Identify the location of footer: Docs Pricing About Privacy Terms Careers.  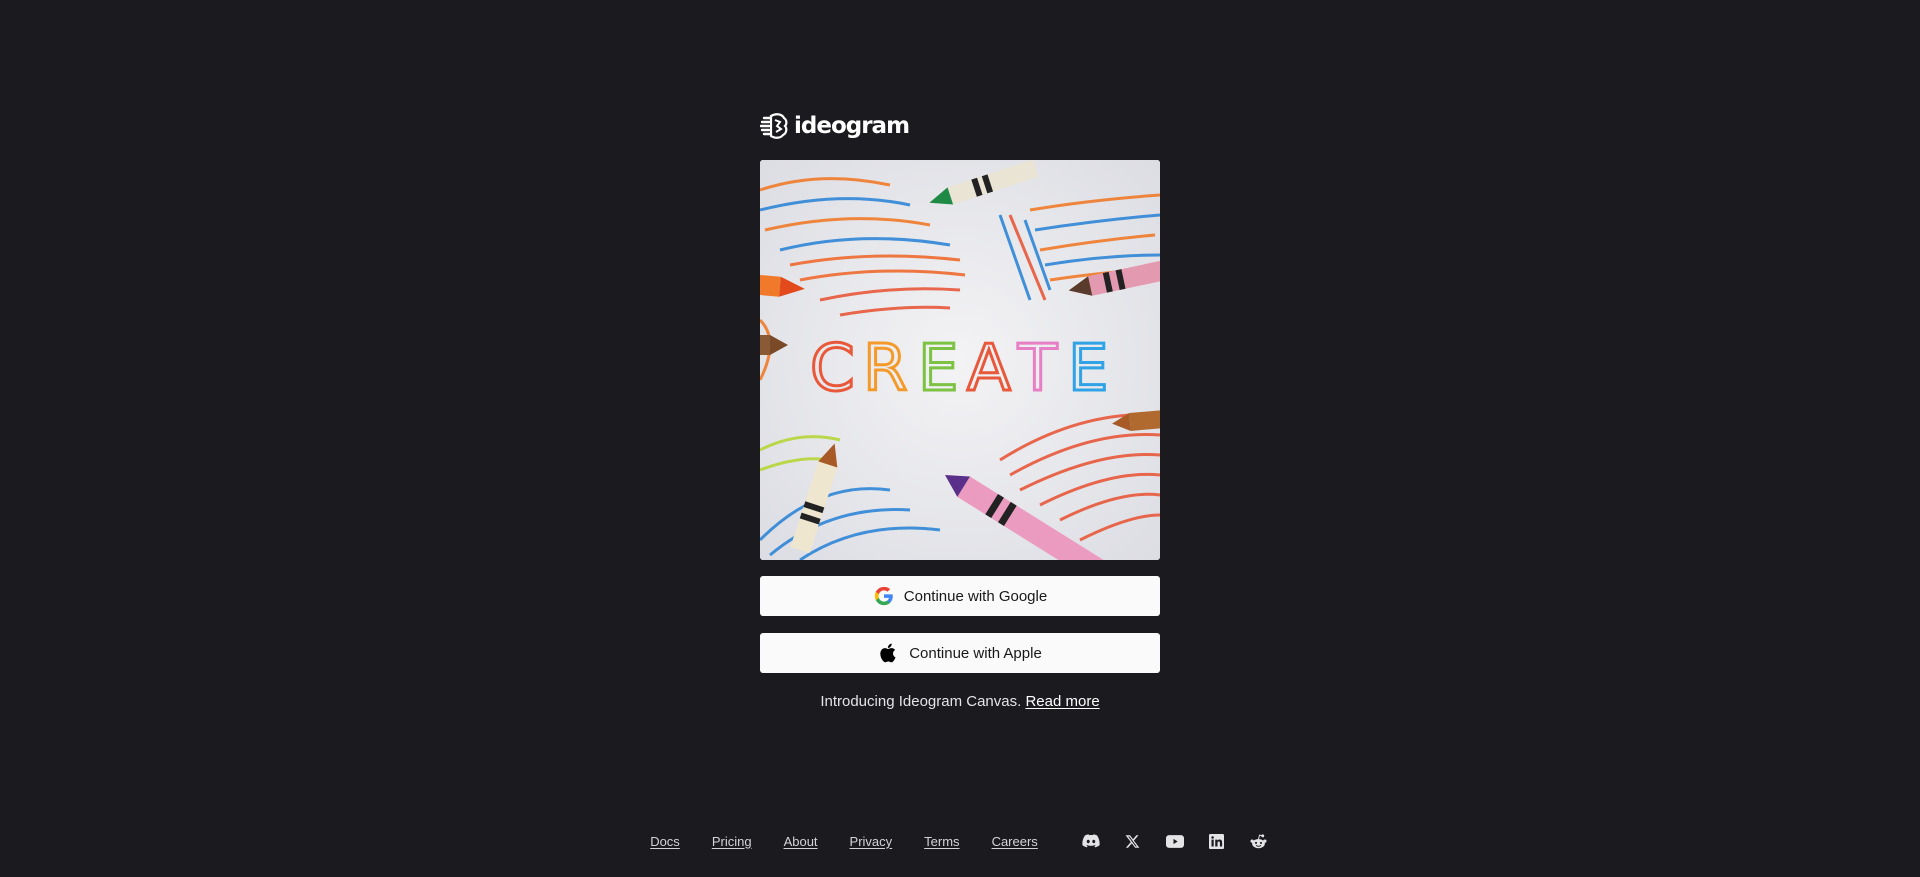
(960, 841).